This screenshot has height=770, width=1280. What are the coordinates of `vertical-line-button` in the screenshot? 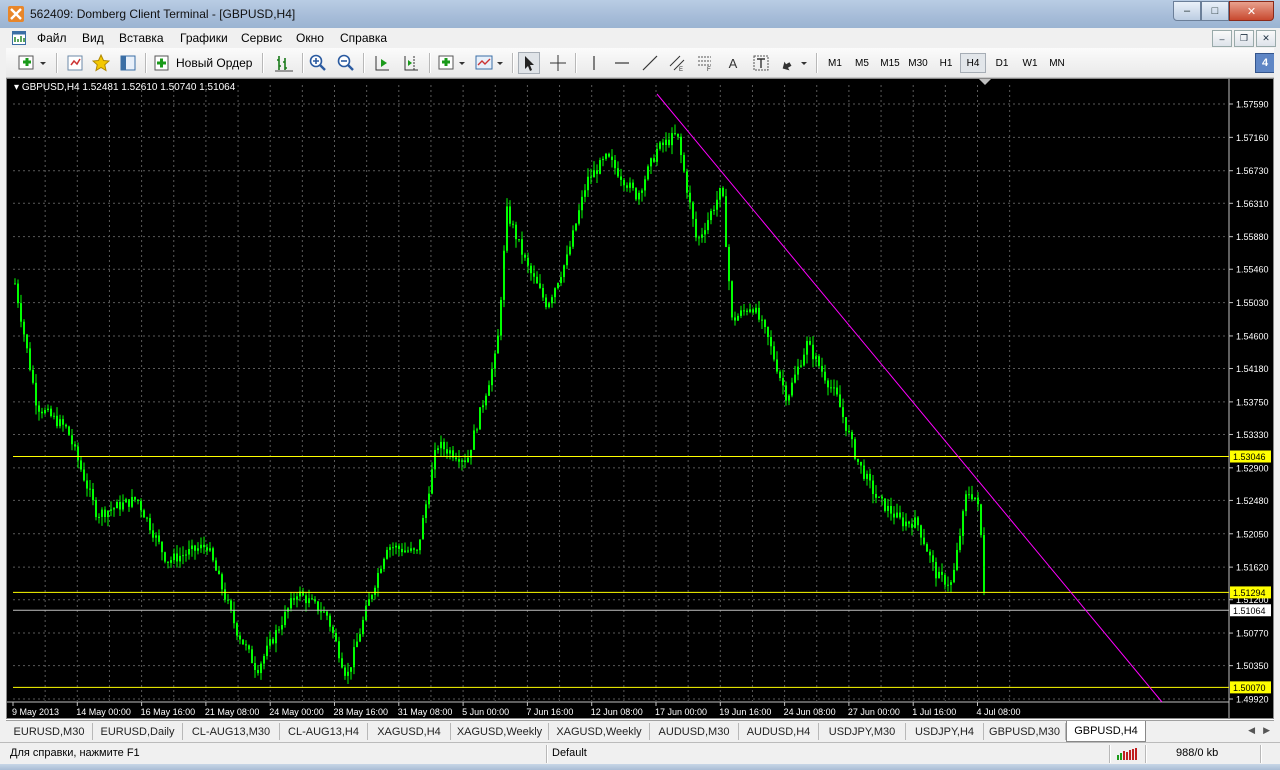 It's located at (594, 63).